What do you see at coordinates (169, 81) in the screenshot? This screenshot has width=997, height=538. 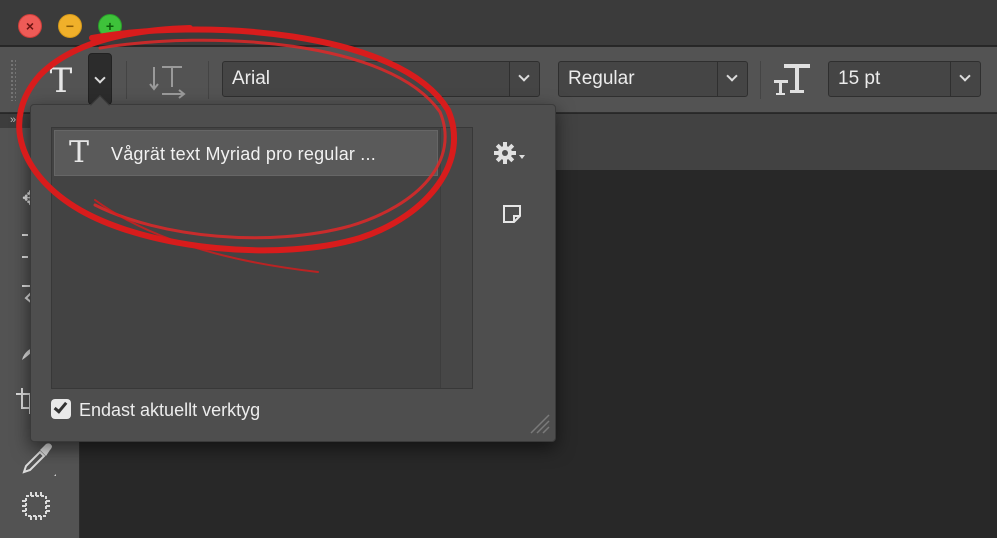 I see `text-orientation-toggle-icon` at bounding box center [169, 81].